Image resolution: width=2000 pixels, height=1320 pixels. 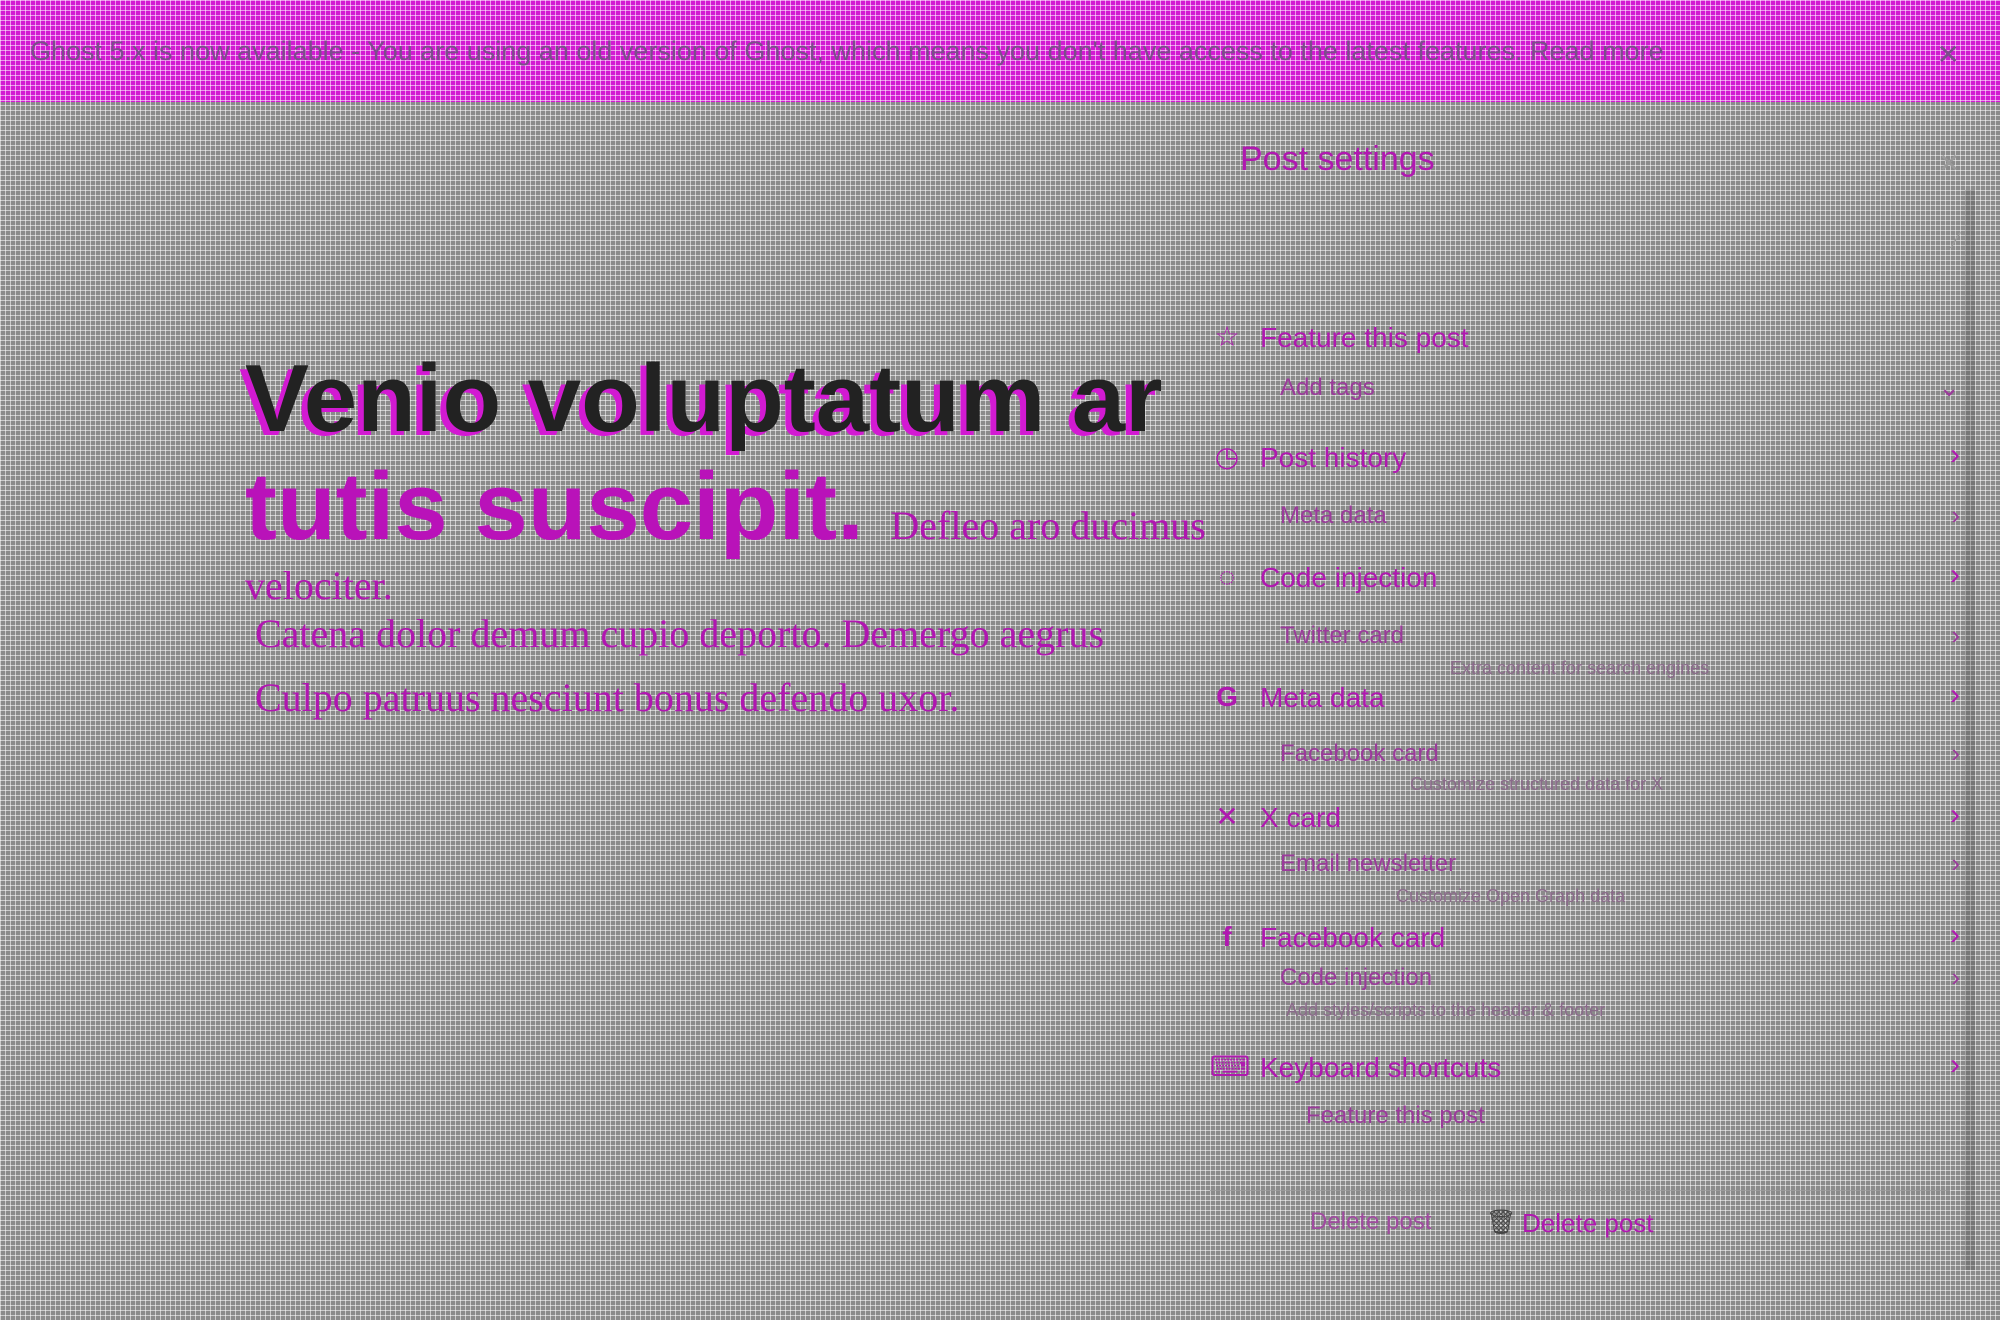 What do you see at coordinates (1227, 816) in the screenshot?
I see `x-icon: ✕` at bounding box center [1227, 816].